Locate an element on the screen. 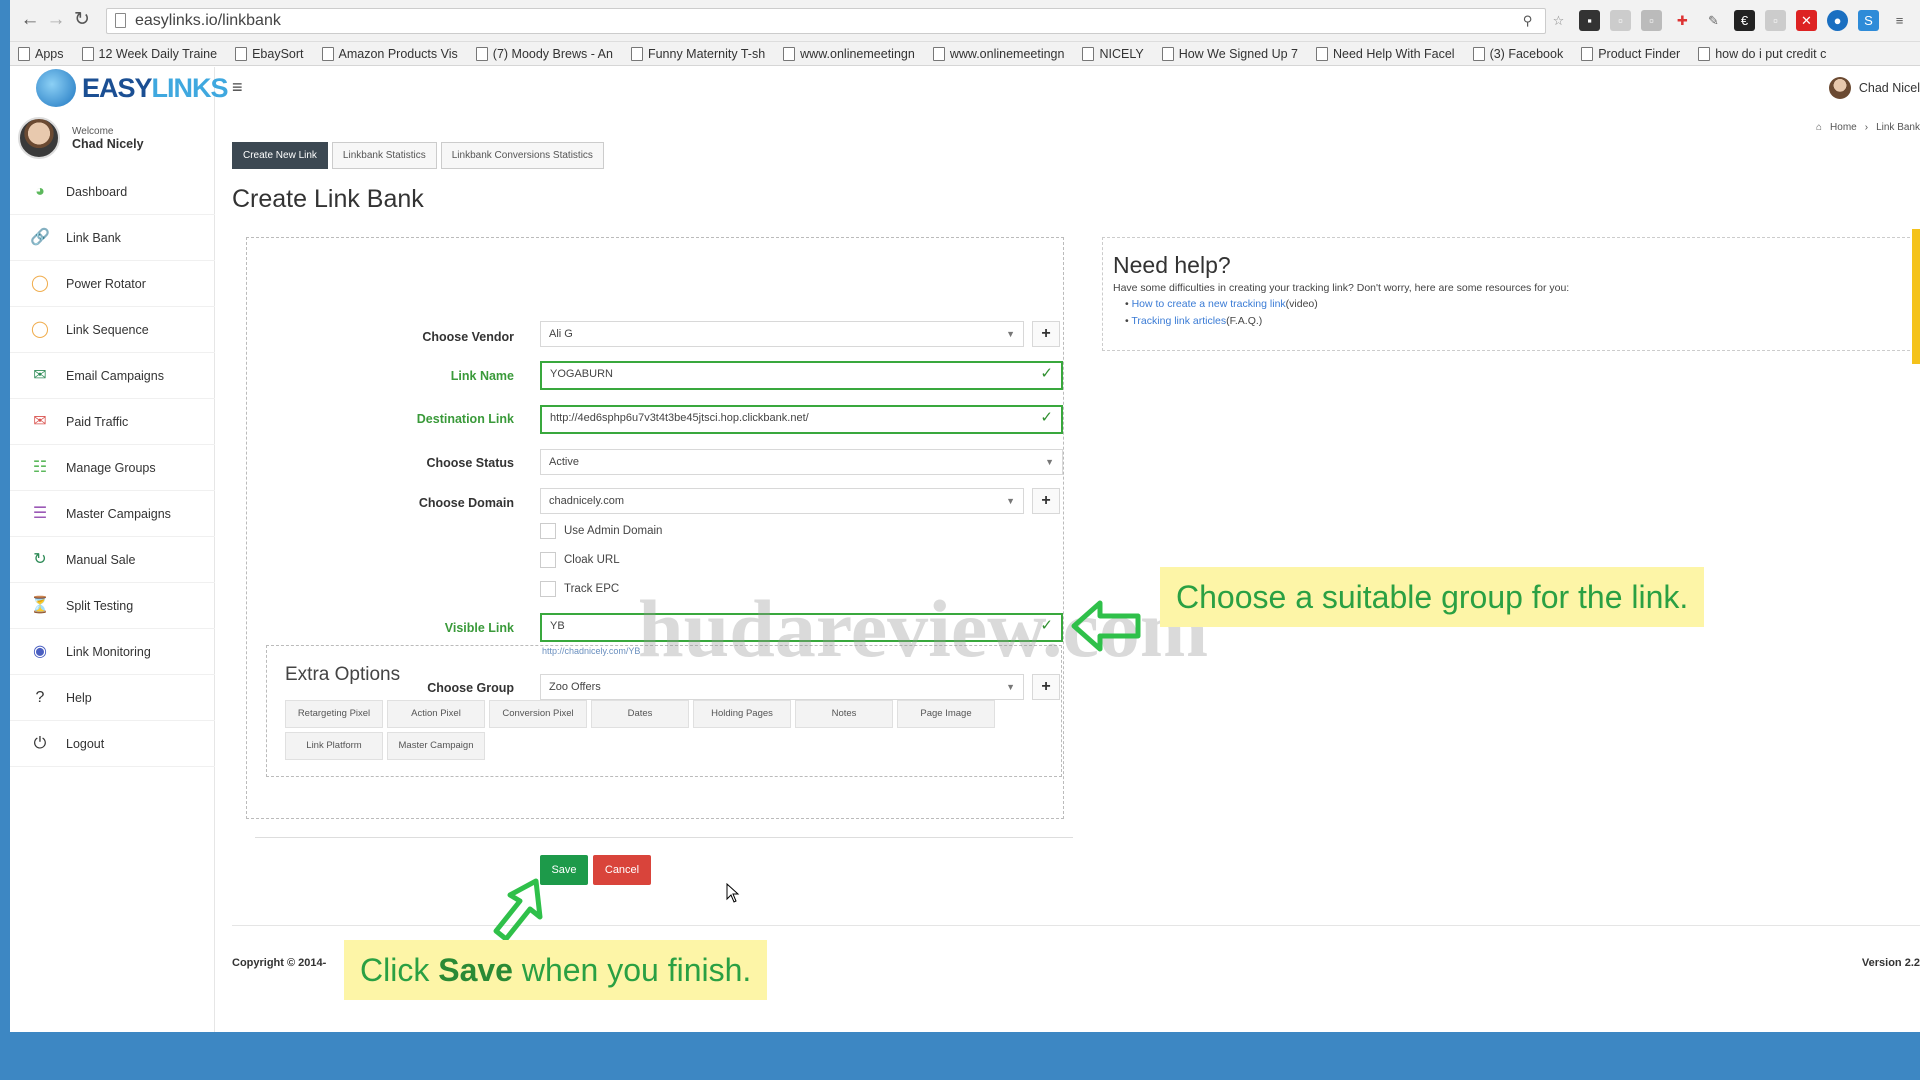 This screenshot has height=1080, width=1920. sidebar-item-dashboard: ◕ Dashboard is located at coordinates (112, 192).